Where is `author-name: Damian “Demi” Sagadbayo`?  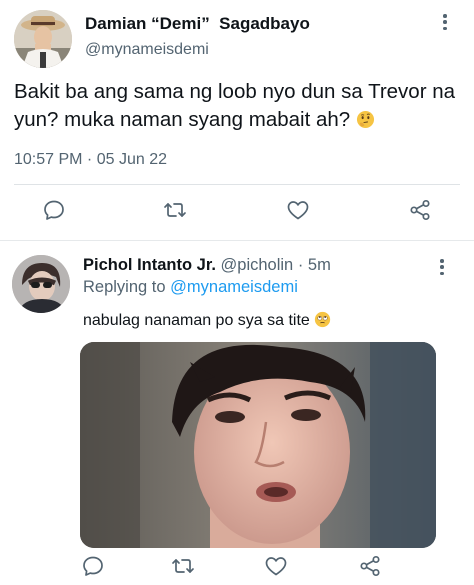
author-name: Damian “Demi” Sagadbayo is located at coordinates (197, 24).